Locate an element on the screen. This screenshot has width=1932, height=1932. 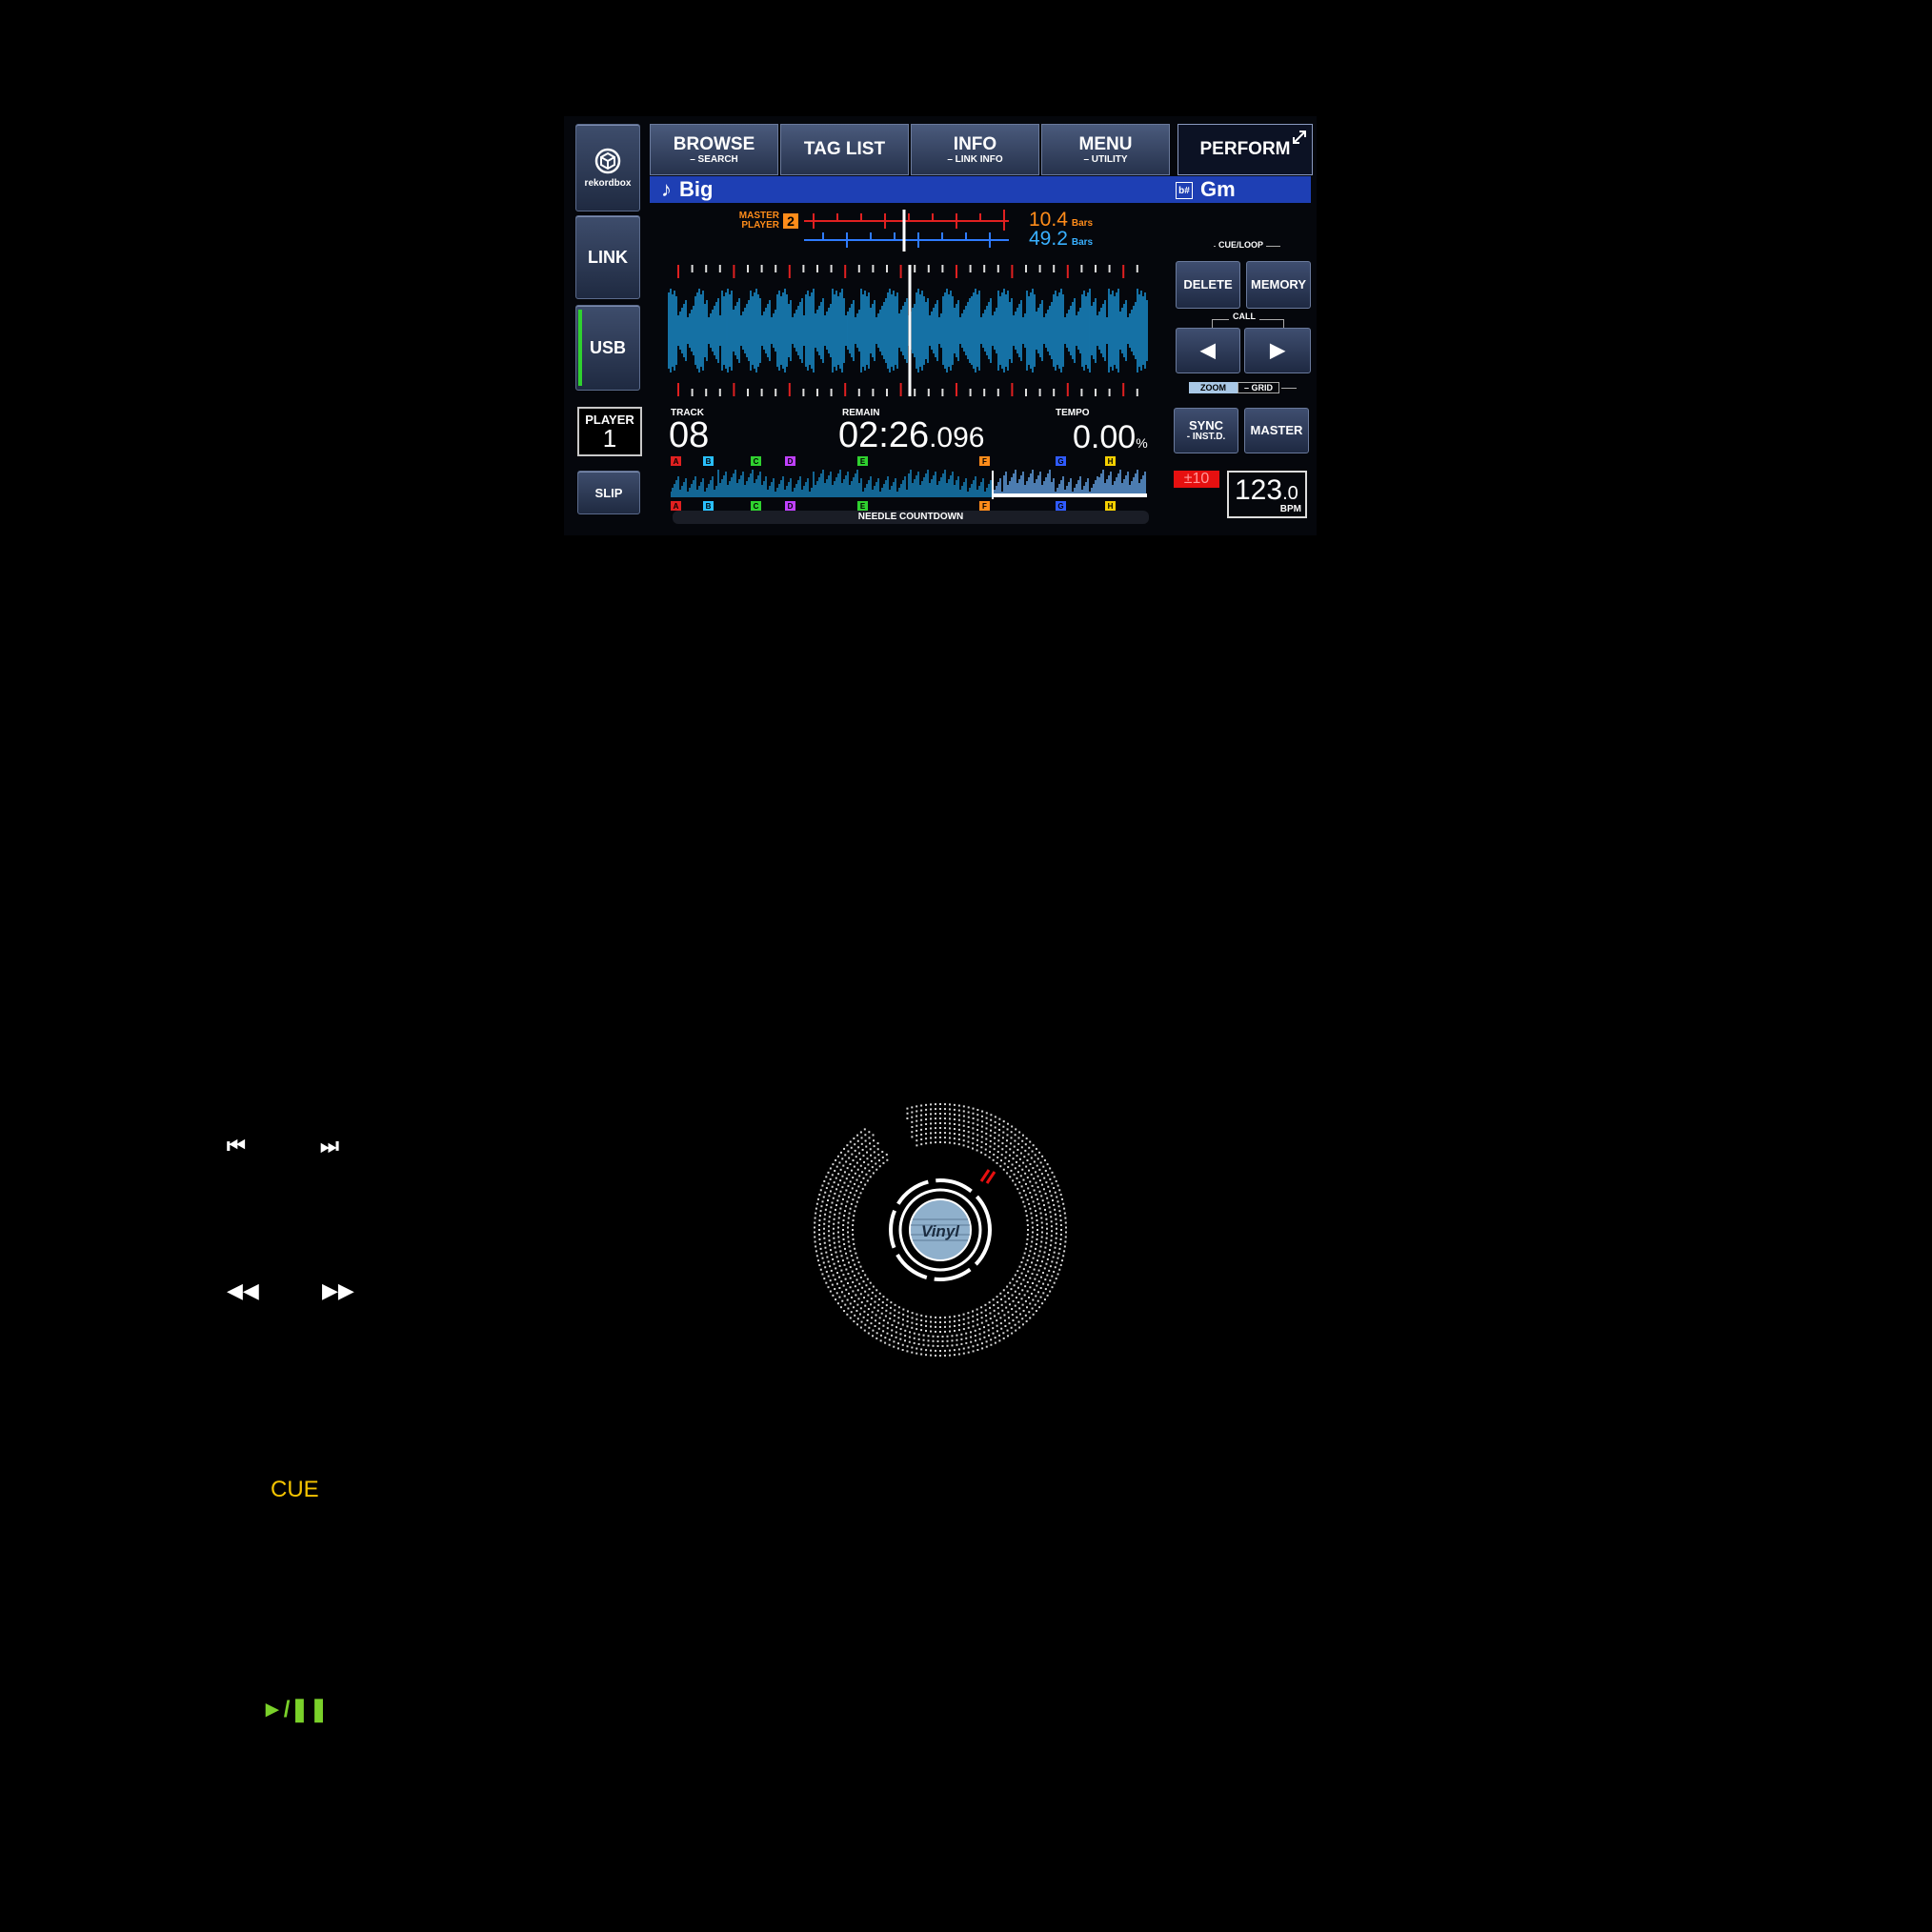
track-next-button: ⏭ is located at coordinates (330, 1146).